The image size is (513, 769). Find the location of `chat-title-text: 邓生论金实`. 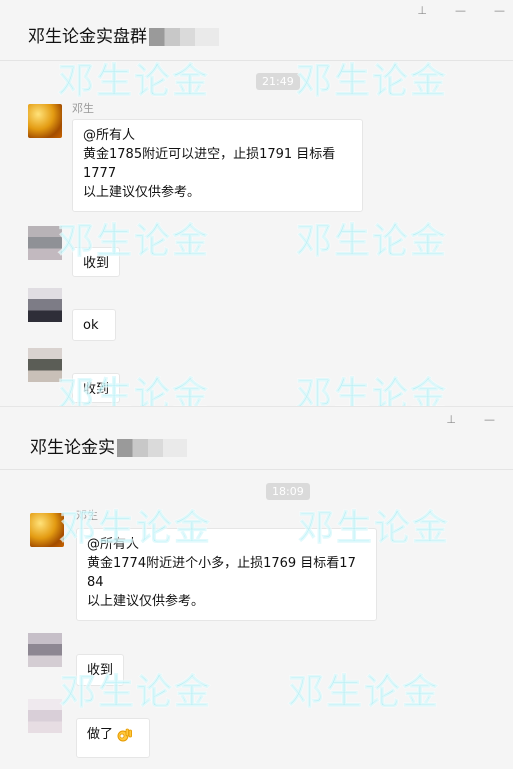

chat-title-text: 邓生论金实 is located at coordinates (72, 448).